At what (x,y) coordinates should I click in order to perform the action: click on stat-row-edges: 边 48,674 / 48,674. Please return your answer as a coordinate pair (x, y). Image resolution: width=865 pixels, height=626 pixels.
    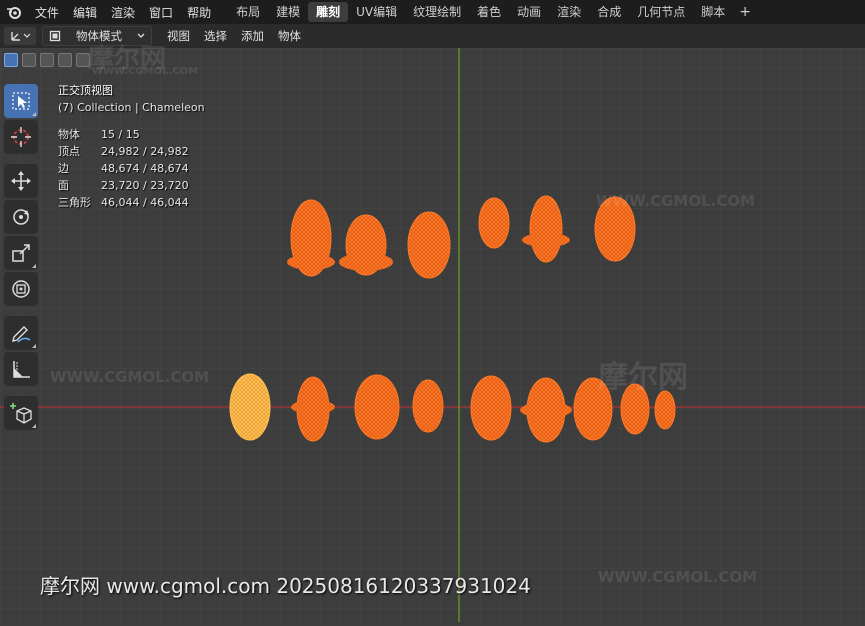
    Looking at the image, I should click on (131, 168).